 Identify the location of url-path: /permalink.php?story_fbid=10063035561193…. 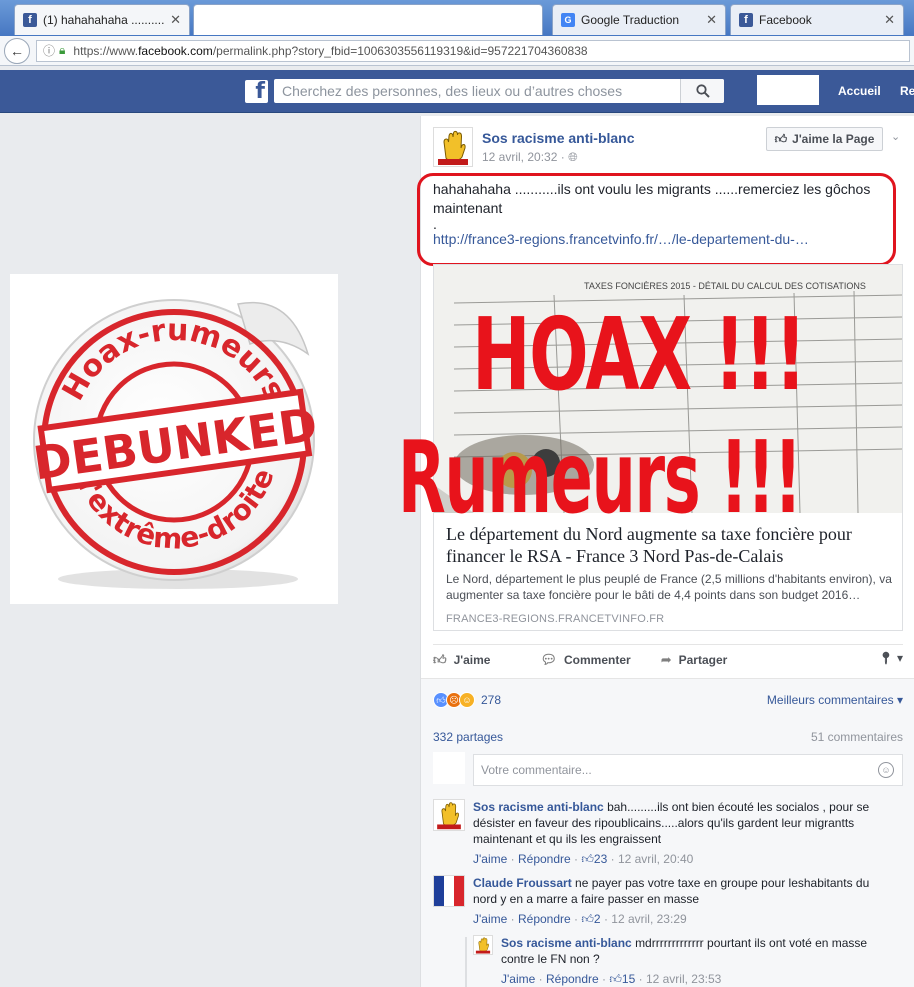
(400, 50).